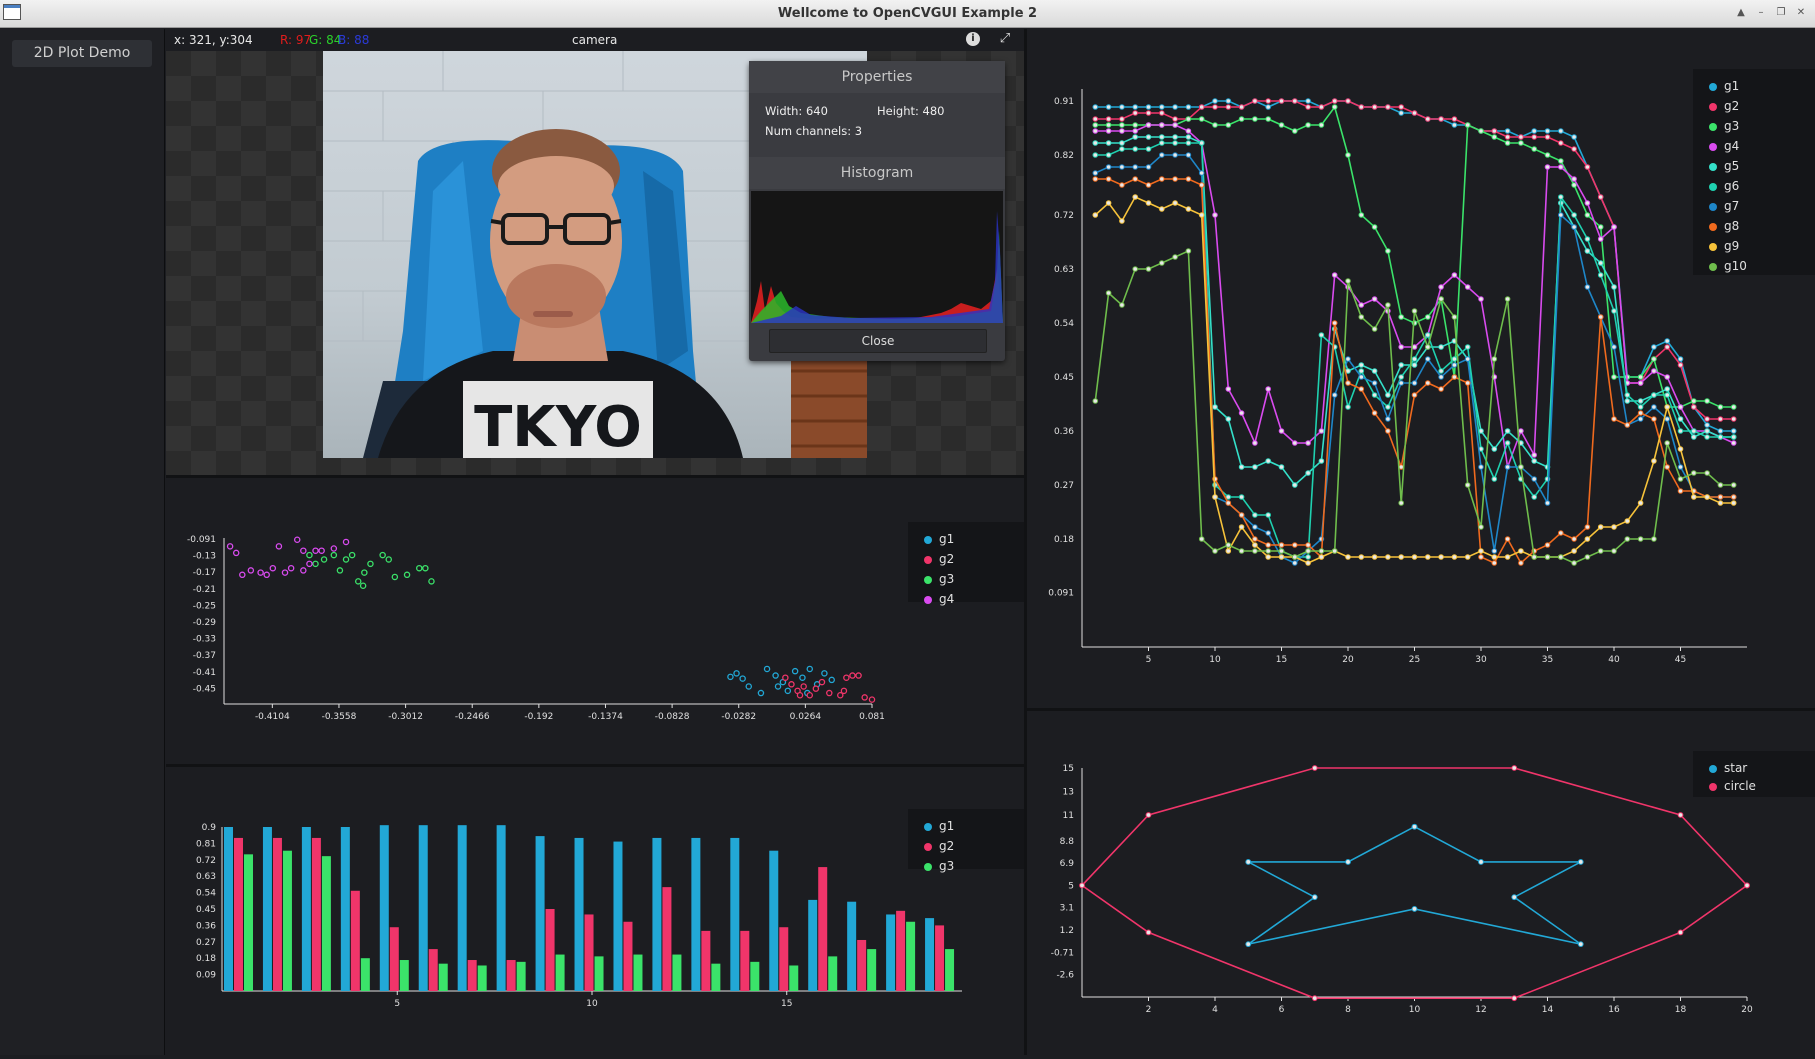 This screenshot has height=1059, width=1815. I want to click on info-icon: i, so click(973, 39).